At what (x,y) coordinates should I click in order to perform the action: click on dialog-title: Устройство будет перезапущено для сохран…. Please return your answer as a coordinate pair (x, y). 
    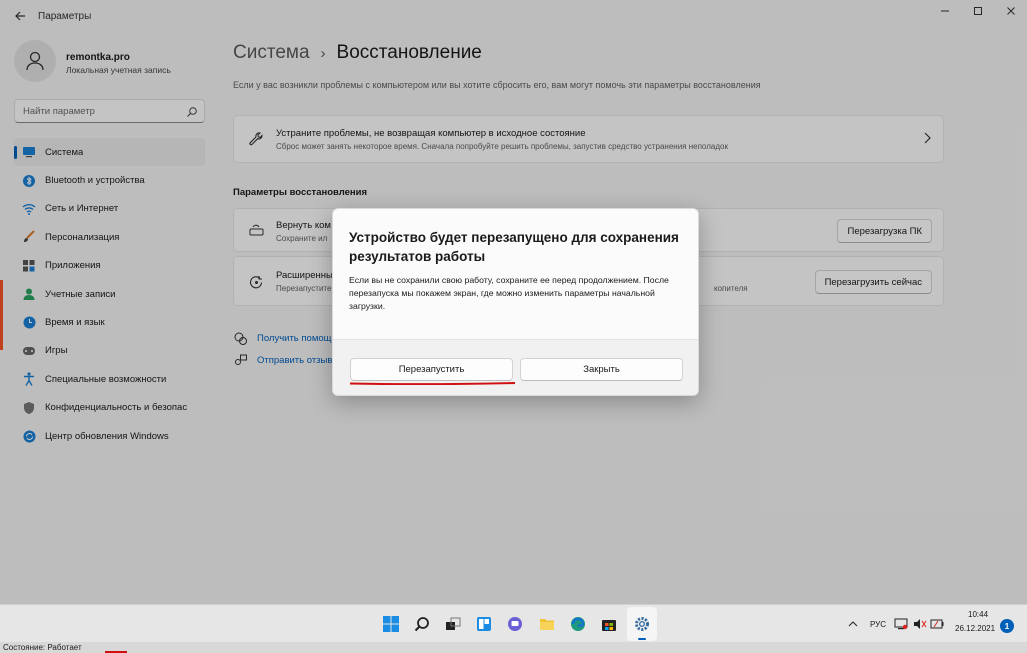
    Looking at the image, I should click on (514, 247).